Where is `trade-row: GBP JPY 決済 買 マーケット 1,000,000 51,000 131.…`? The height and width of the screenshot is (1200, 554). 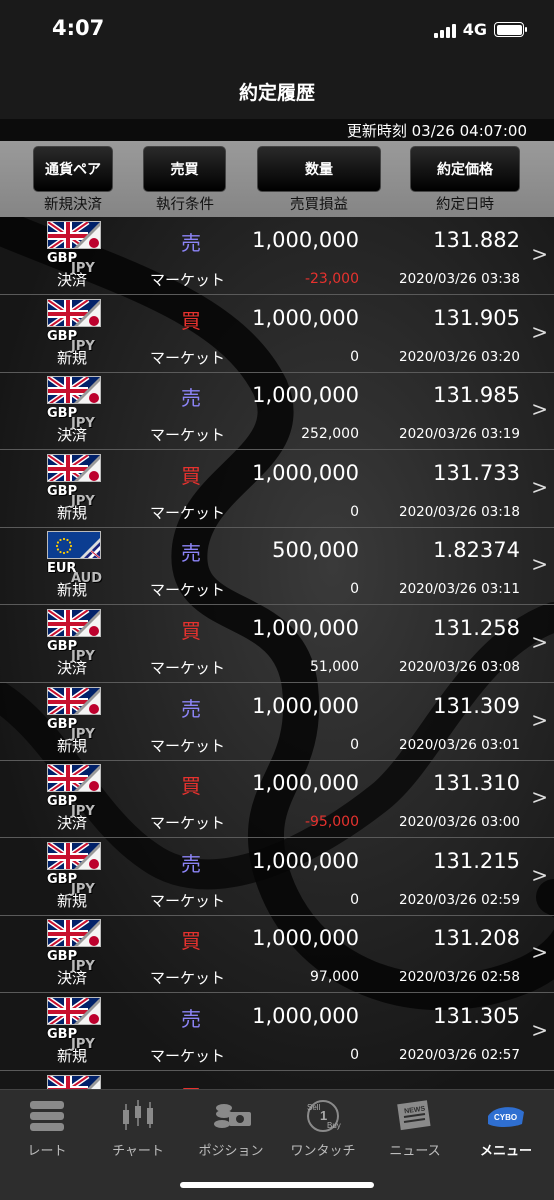 trade-row: GBP JPY 決済 買 マーケット 1,000,000 51,000 131.… is located at coordinates (277, 644).